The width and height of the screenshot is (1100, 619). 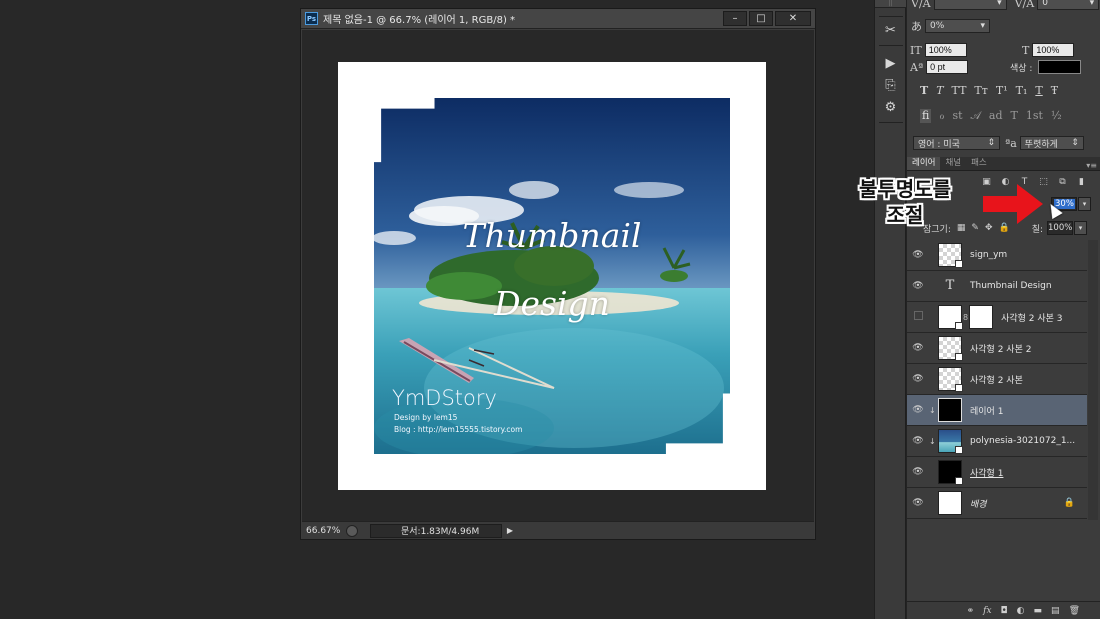 What do you see at coordinates (1003, 228) in the screenshot?
I see `lock-all-icon: 🔒` at bounding box center [1003, 228].